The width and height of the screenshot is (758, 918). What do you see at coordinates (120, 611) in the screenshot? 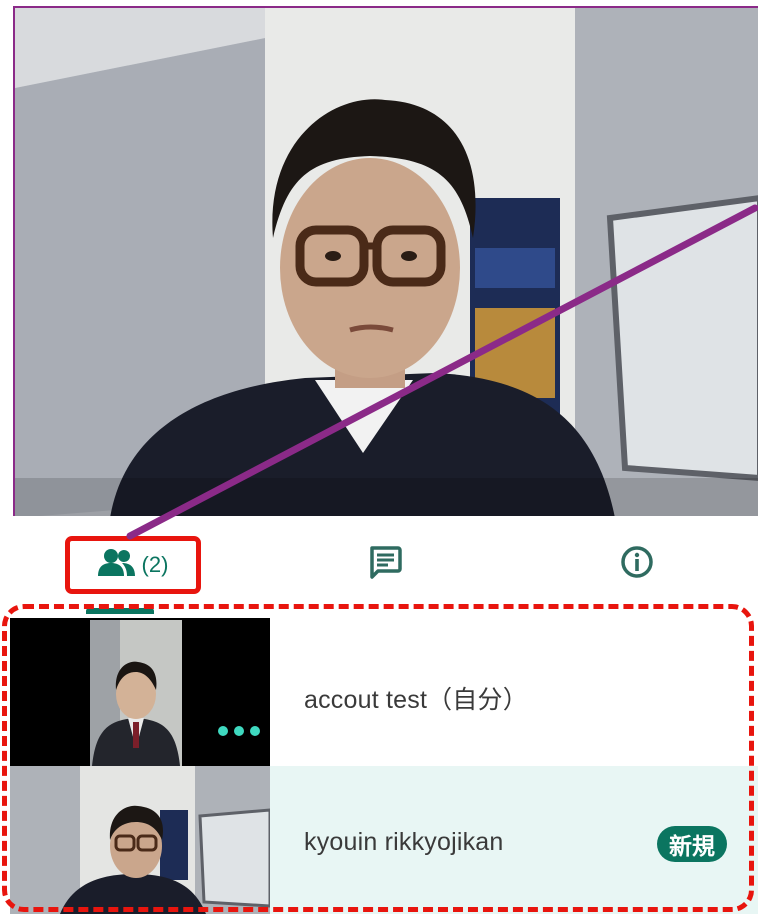
I see `active-tab-indicator` at bounding box center [120, 611].